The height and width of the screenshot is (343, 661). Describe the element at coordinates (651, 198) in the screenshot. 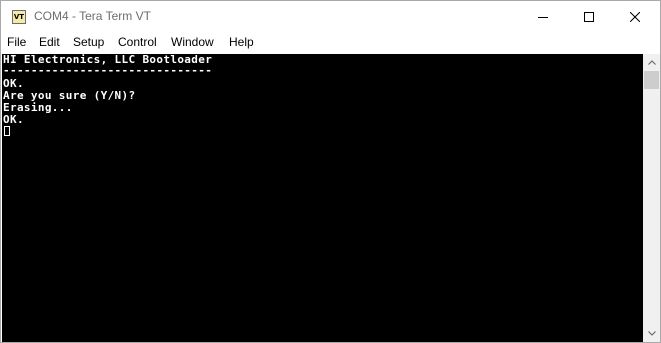

I see `vertical-scrollbar` at that location.